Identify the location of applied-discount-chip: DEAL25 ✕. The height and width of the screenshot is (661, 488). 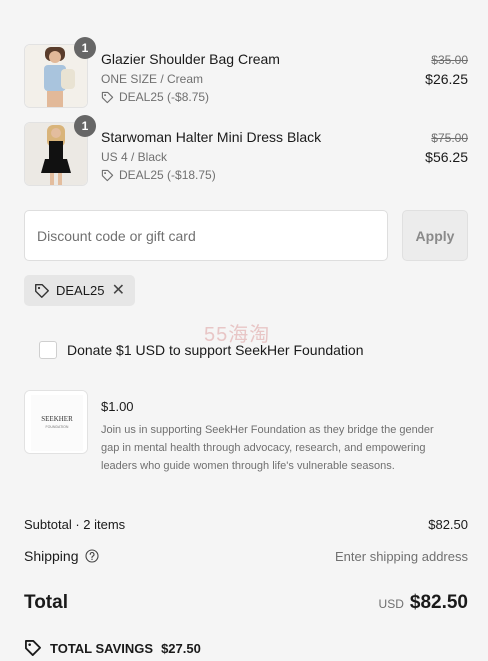
(79, 290).